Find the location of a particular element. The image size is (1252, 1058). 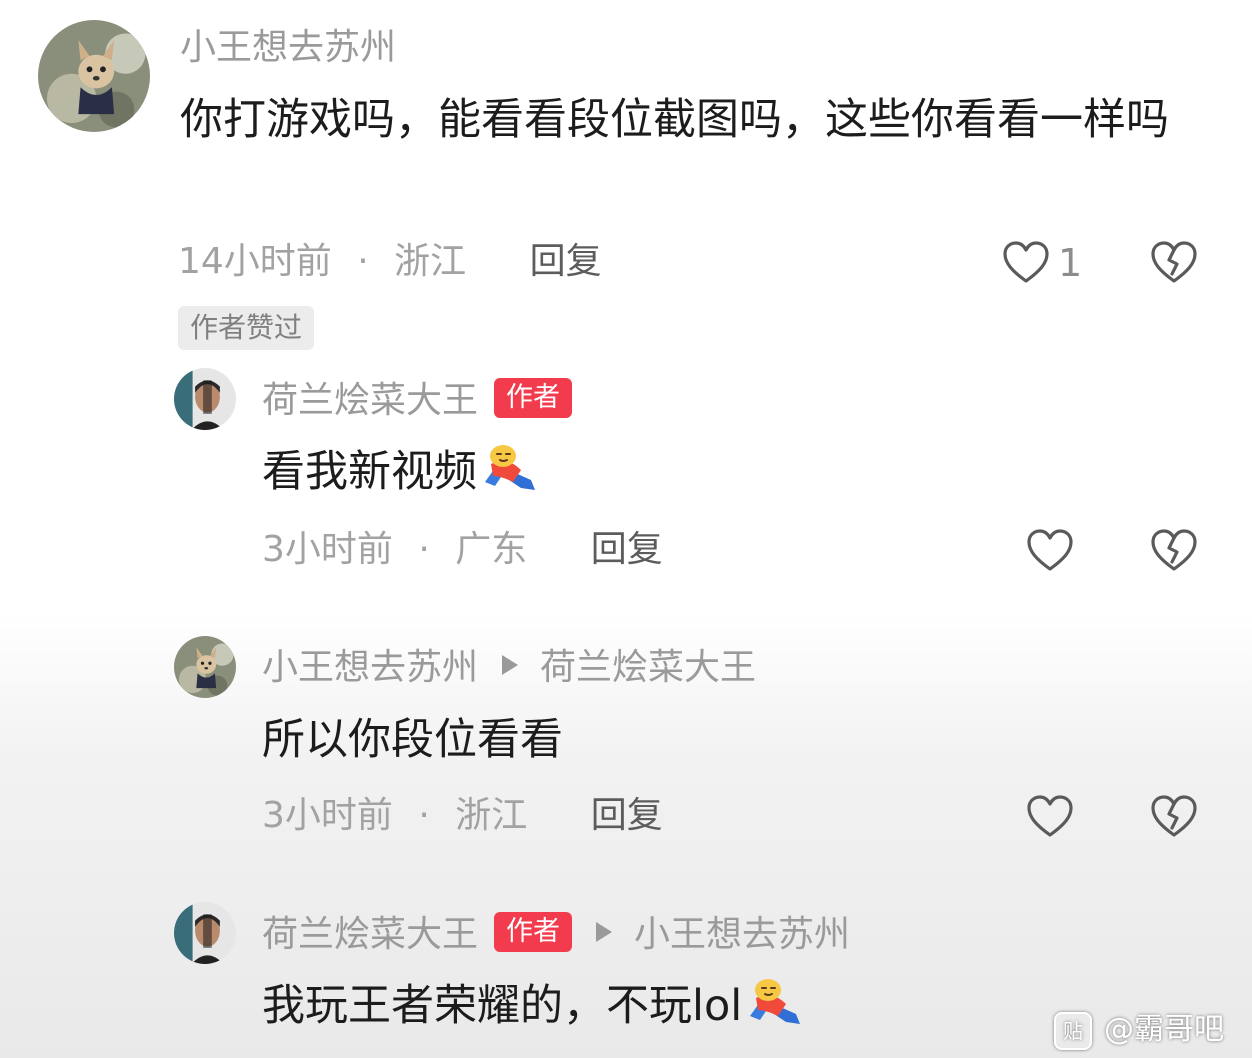

reply-to-username: 小王想去苏州 is located at coordinates (742, 934).